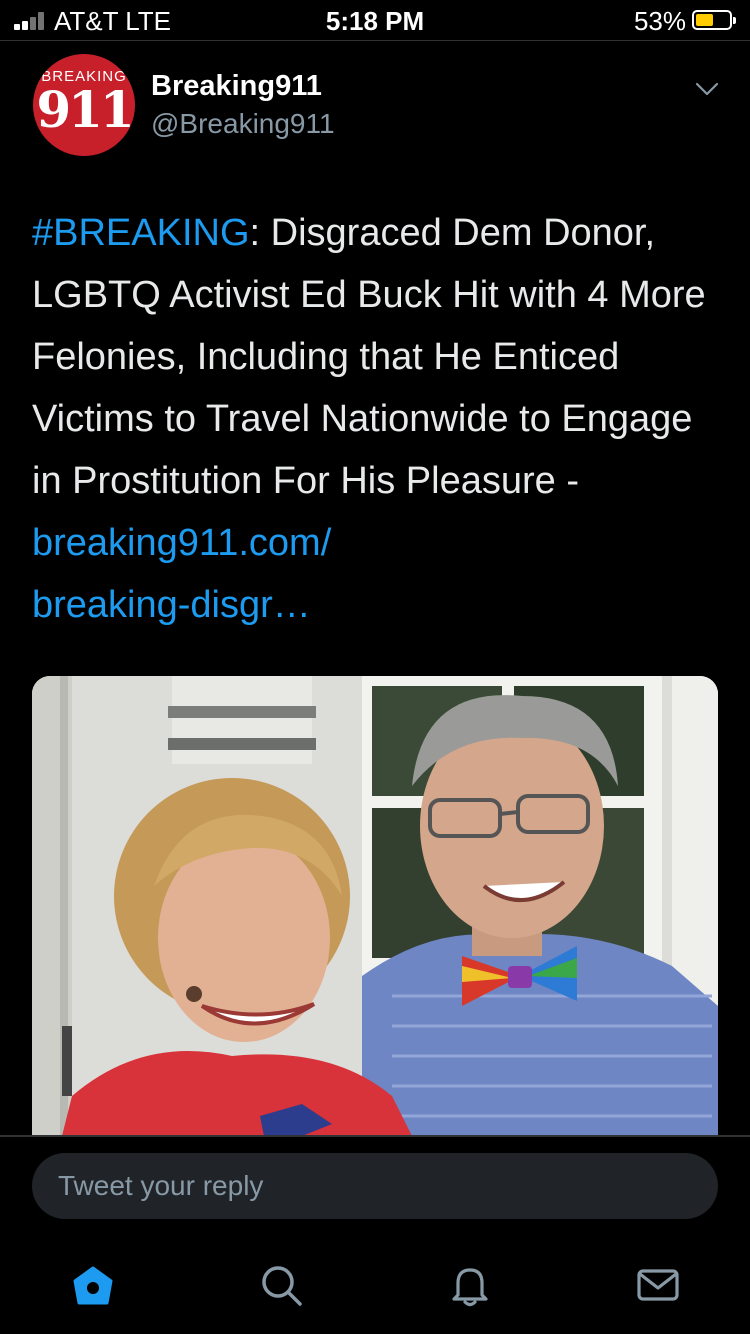 This screenshot has width=750, height=1334. Describe the element at coordinates (704, 20) in the screenshot. I see `battery-level` at that location.